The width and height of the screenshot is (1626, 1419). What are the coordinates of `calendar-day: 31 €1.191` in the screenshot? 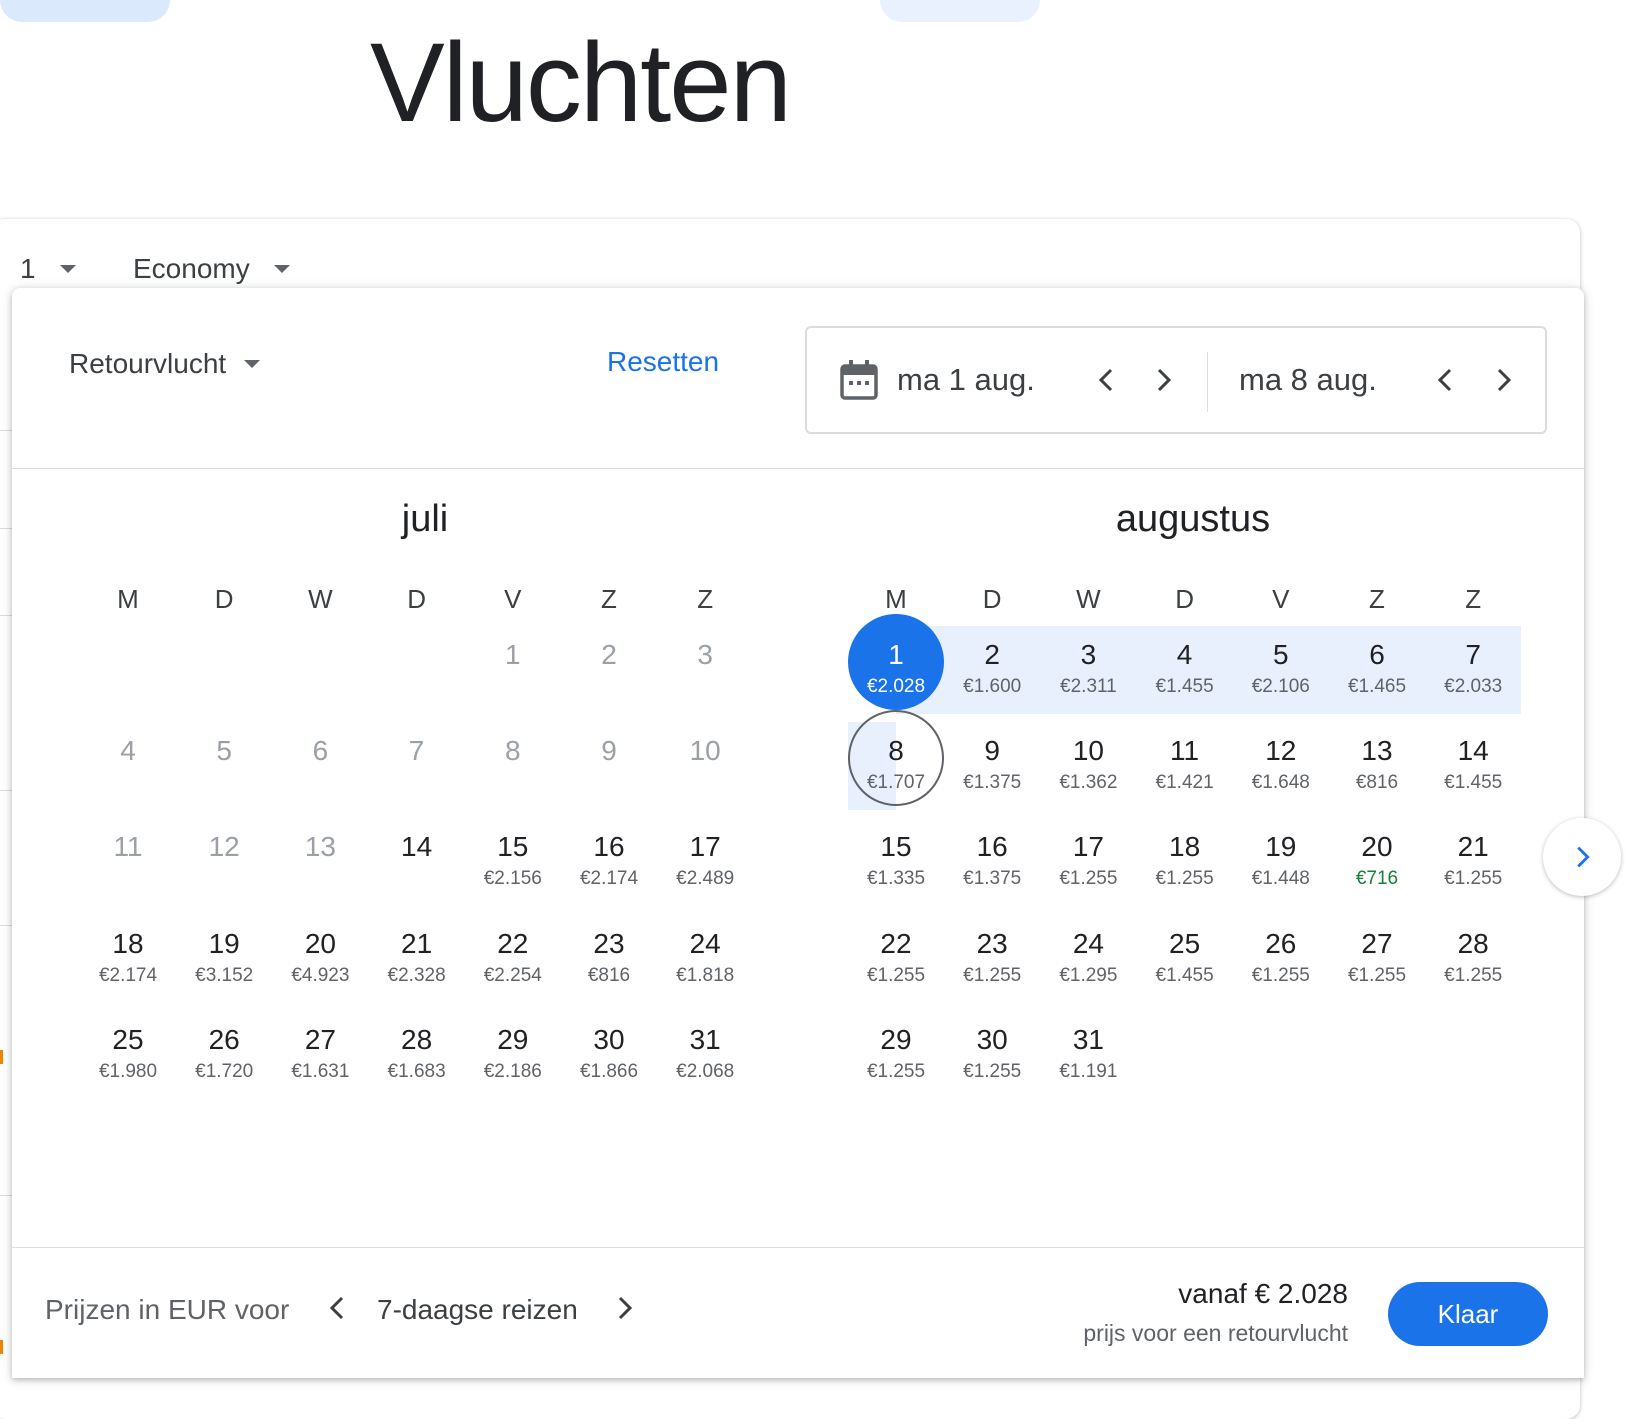 It's located at (1088, 1047).